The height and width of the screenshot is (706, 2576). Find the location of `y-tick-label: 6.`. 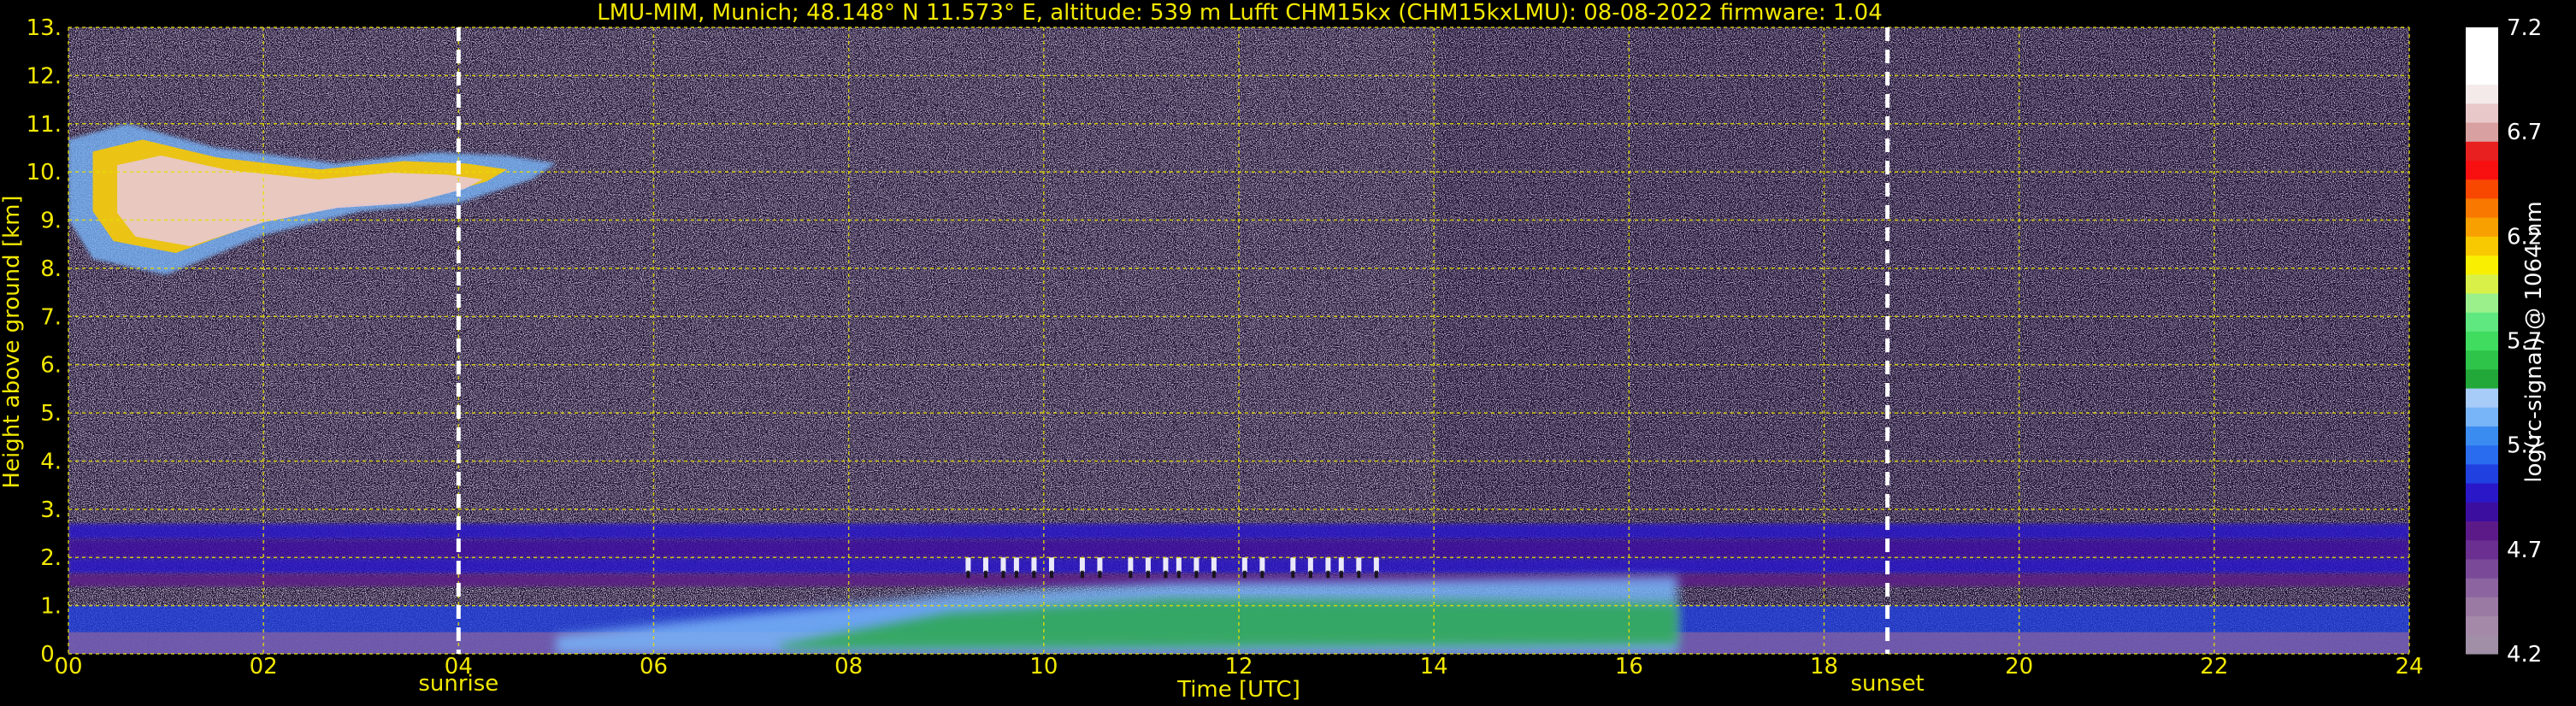

y-tick-label: 6. is located at coordinates (51, 366).